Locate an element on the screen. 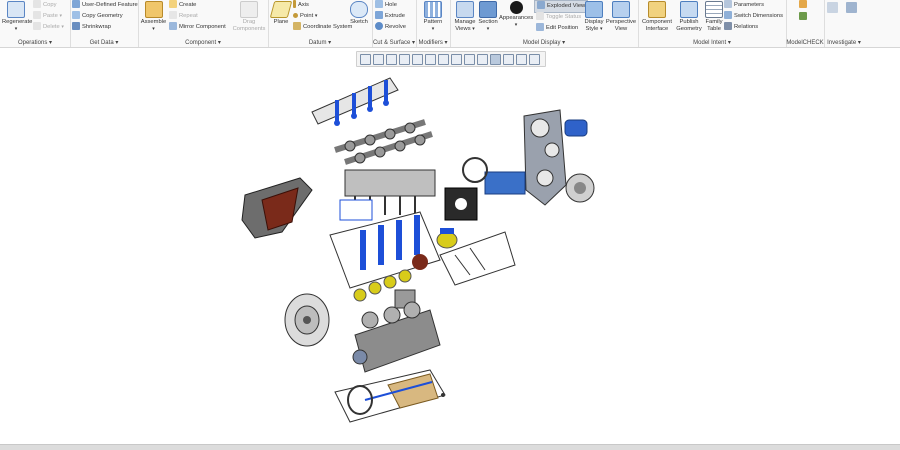  section-icon is located at coordinates (488, 9).